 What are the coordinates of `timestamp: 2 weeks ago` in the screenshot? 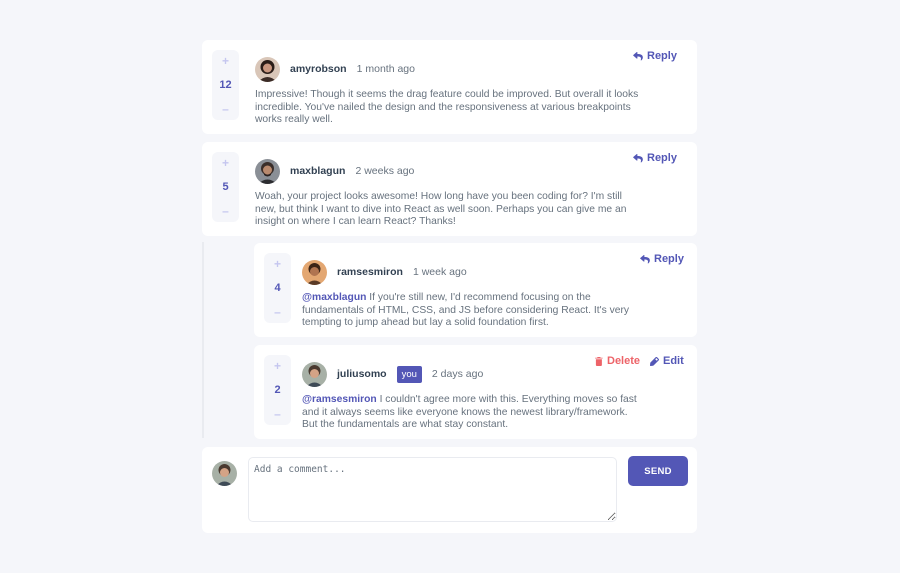 It's located at (385, 171).